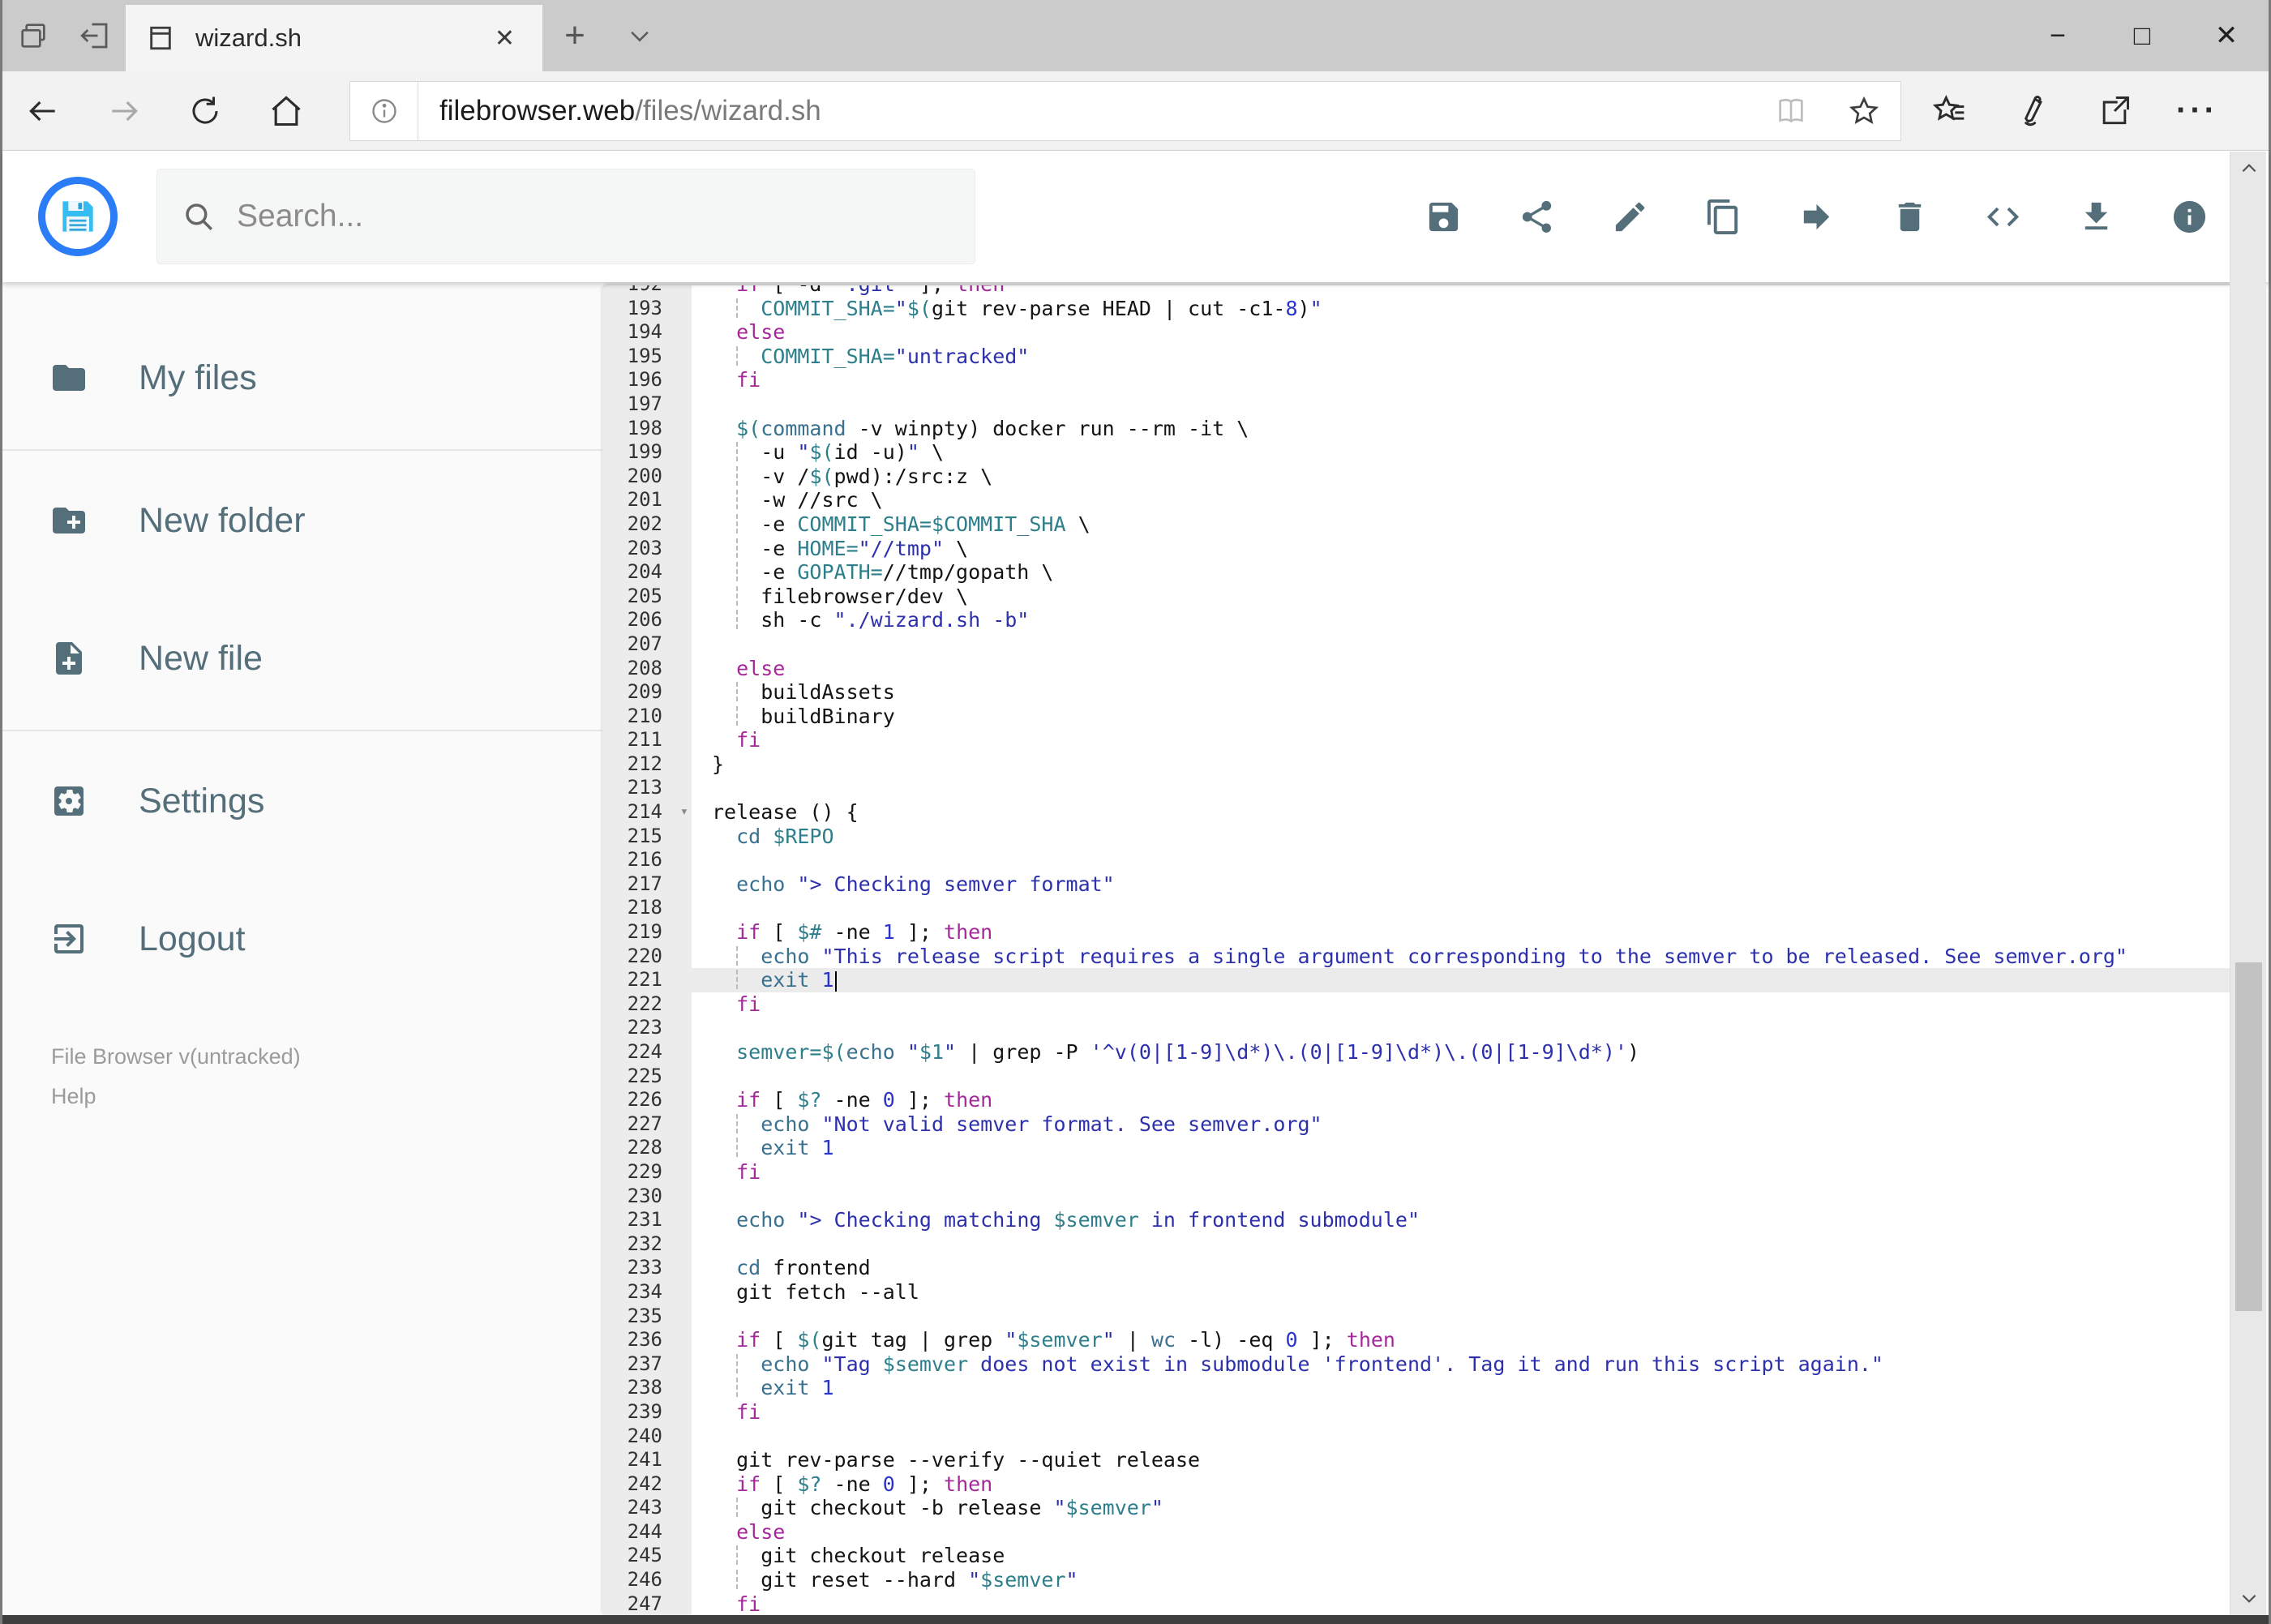 This screenshot has width=2271, height=1624. Describe the element at coordinates (78, 217) in the screenshot. I see `filebrowser-logo-icon` at that location.